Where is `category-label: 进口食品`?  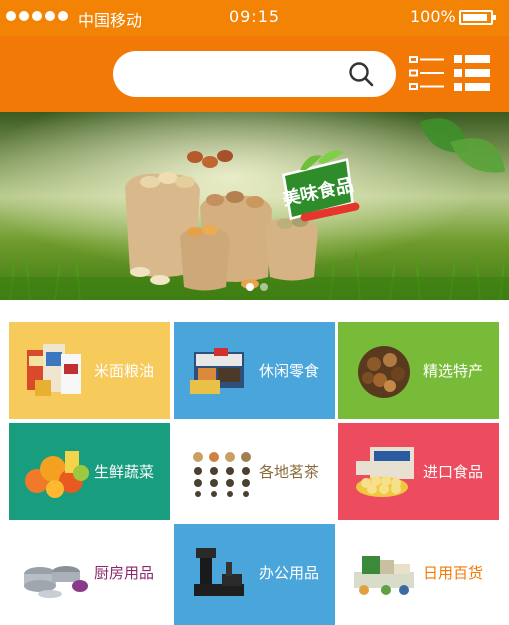 category-label: 进口食品 is located at coordinates (452, 472).